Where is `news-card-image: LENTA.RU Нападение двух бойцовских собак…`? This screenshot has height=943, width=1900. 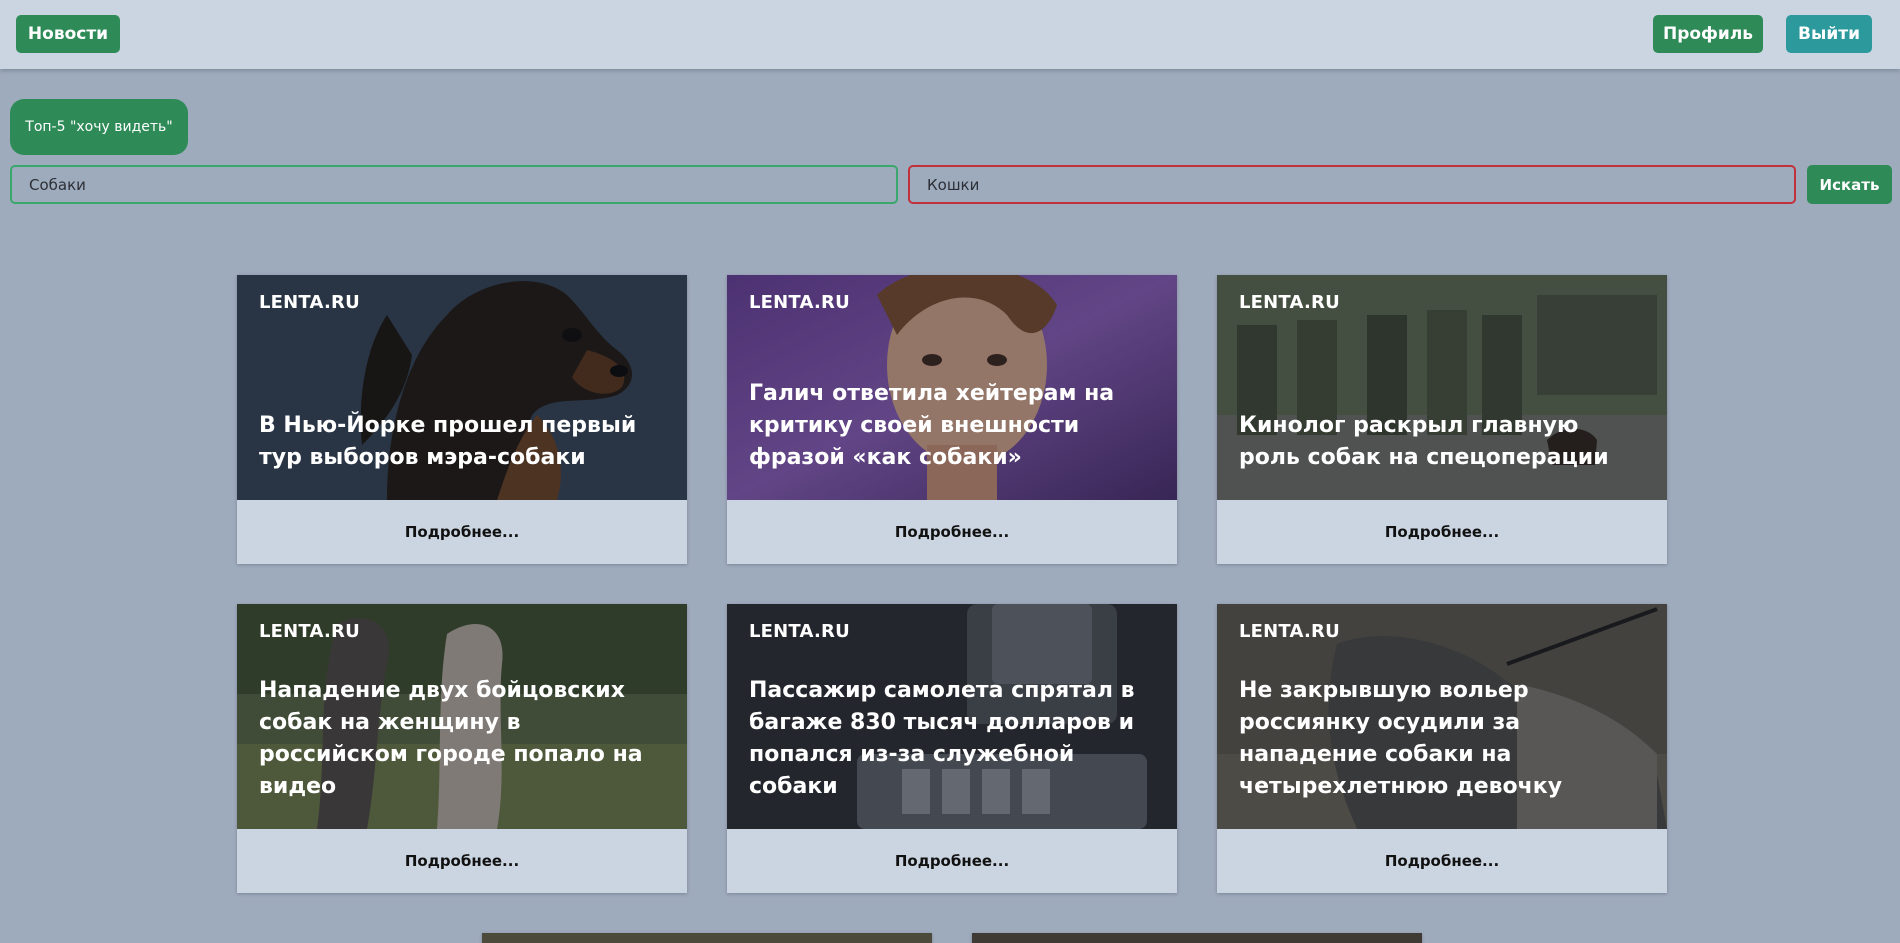
news-card-image: LENTA.RU Нападение двух бойцовских собак… is located at coordinates (462, 716).